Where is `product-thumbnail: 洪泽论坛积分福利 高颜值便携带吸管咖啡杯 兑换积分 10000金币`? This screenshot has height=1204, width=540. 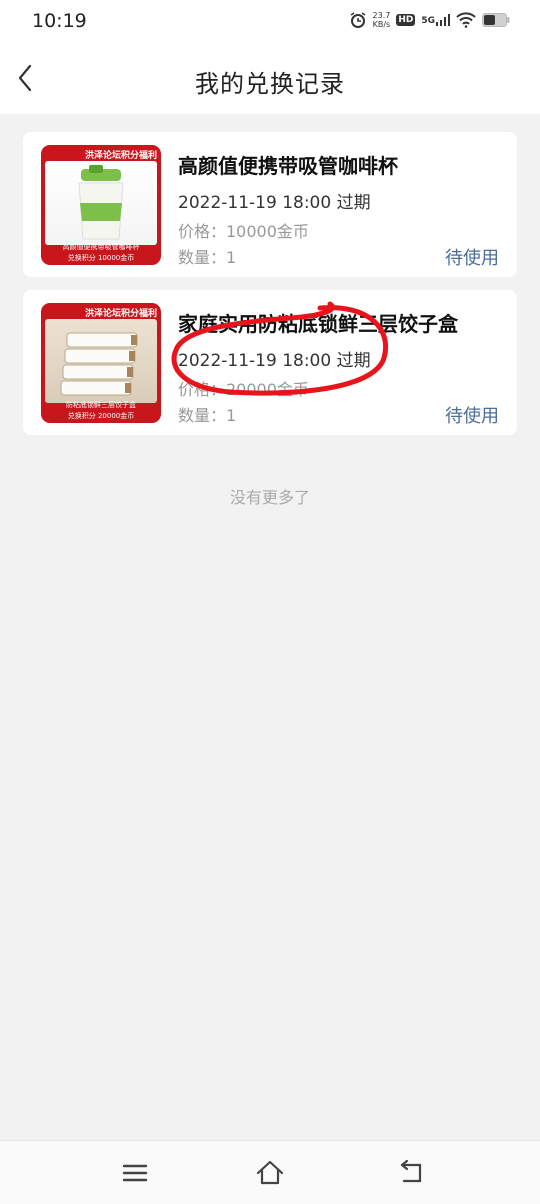
product-thumbnail: 洪泽论坛积分福利 高颜值便携带吸管咖啡杯 兑换积分 10000金币 is located at coordinates (101, 205).